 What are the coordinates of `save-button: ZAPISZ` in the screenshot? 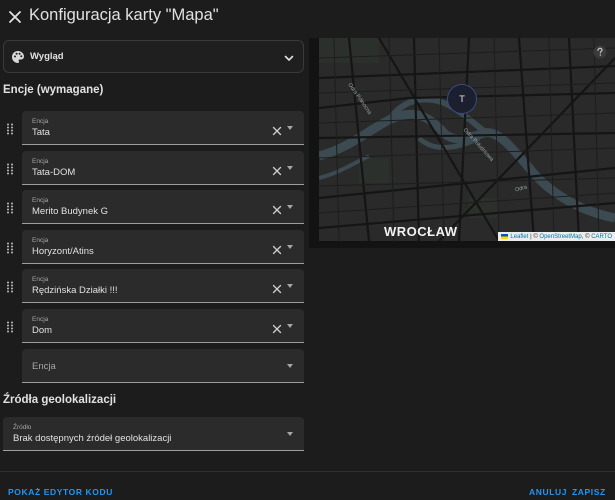 It's located at (589, 492).